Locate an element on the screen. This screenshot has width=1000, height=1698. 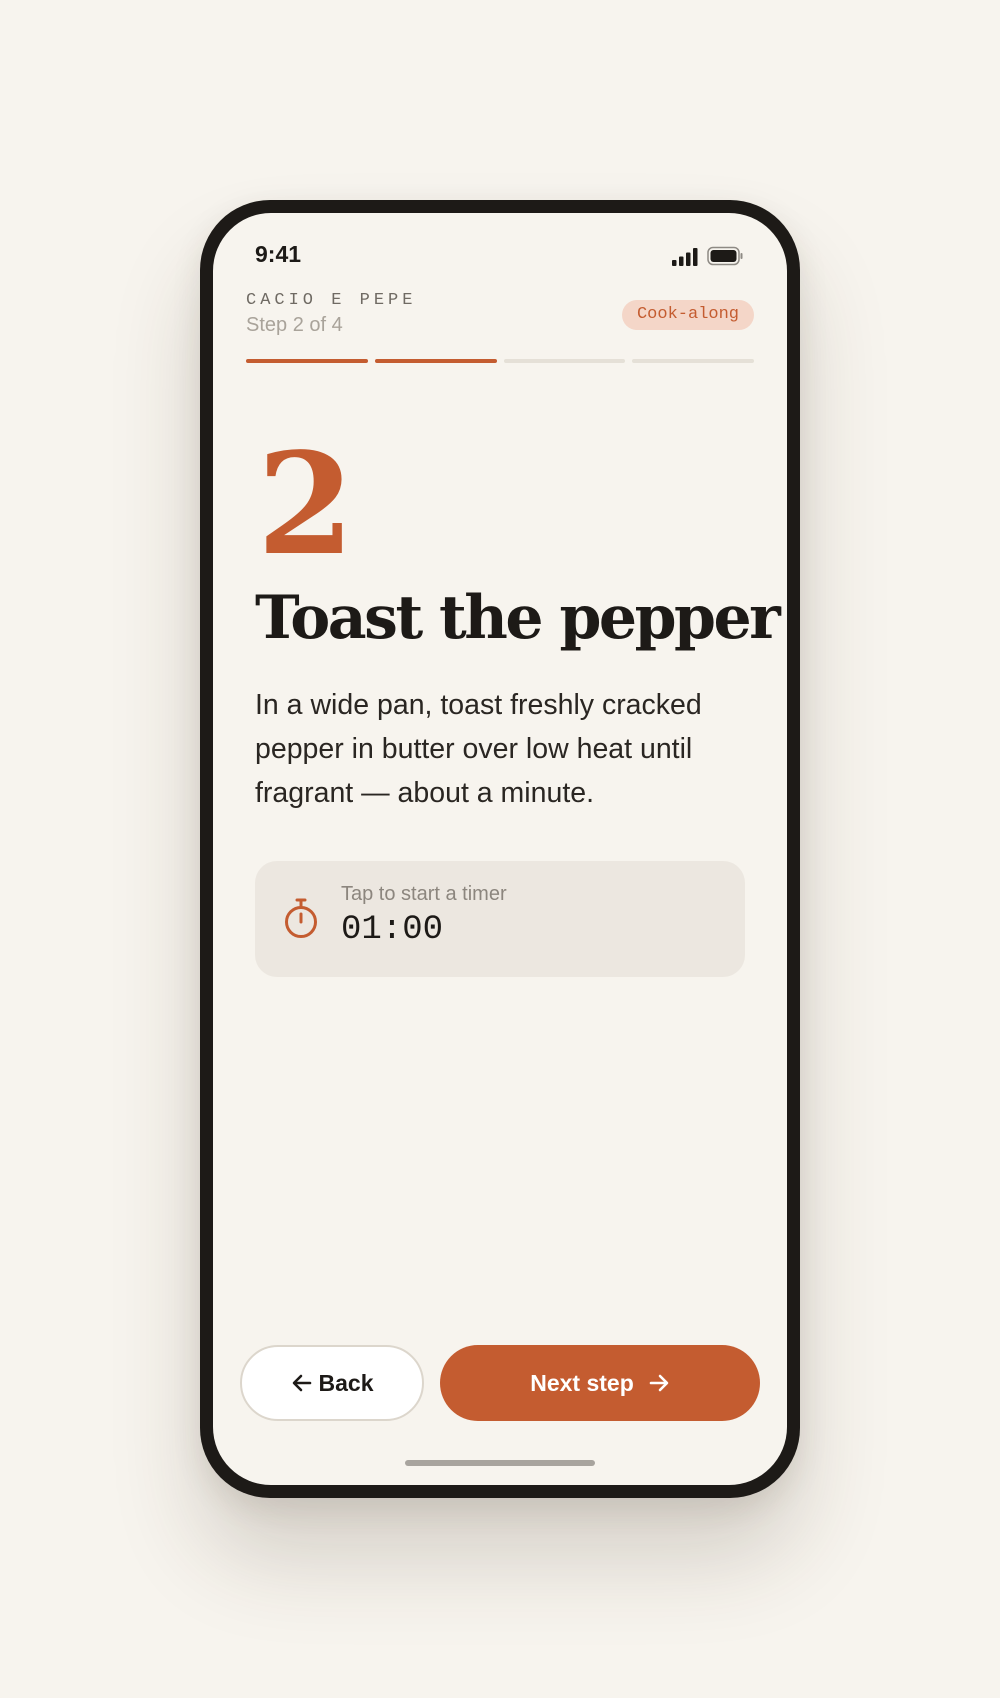
timer-hint: Tap to start a timer is located at coordinates (424, 894).